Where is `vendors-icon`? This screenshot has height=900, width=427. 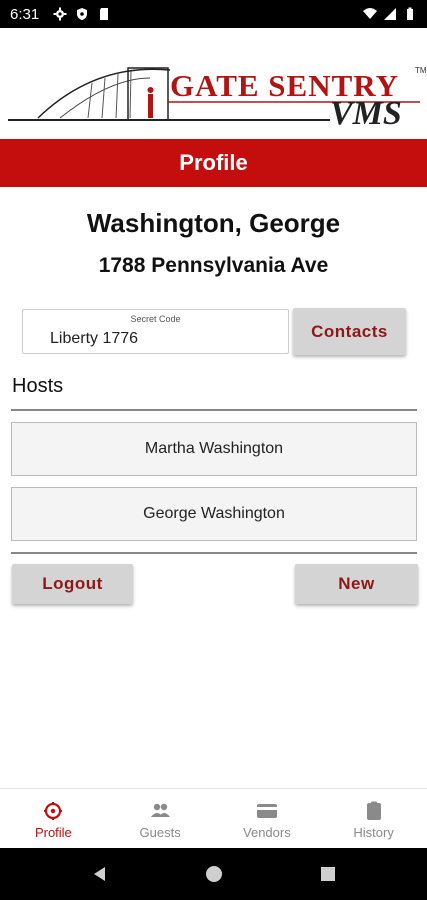 vendors-icon is located at coordinates (266, 811).